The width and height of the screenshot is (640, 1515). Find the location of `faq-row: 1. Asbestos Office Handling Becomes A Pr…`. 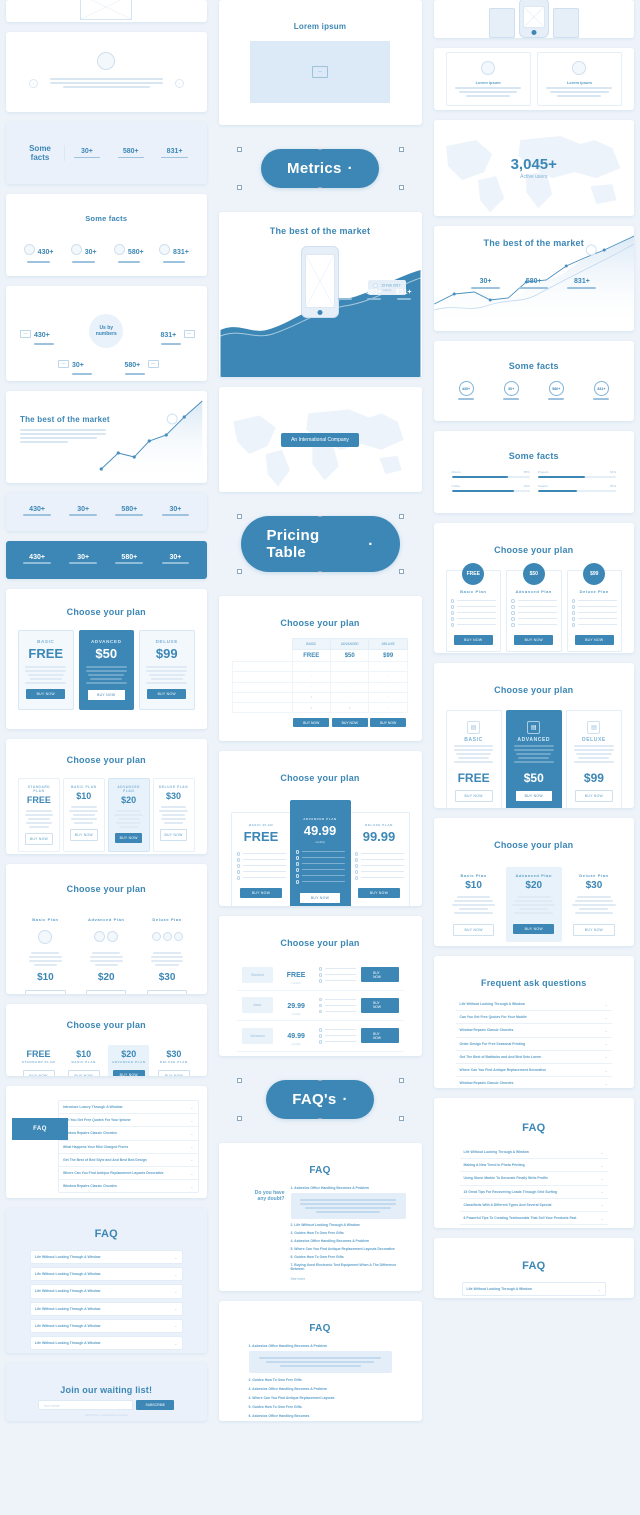

faq-row: 1. Asbestos Office Handling Becomes A Pr… is located at coordinates (320, 1346).